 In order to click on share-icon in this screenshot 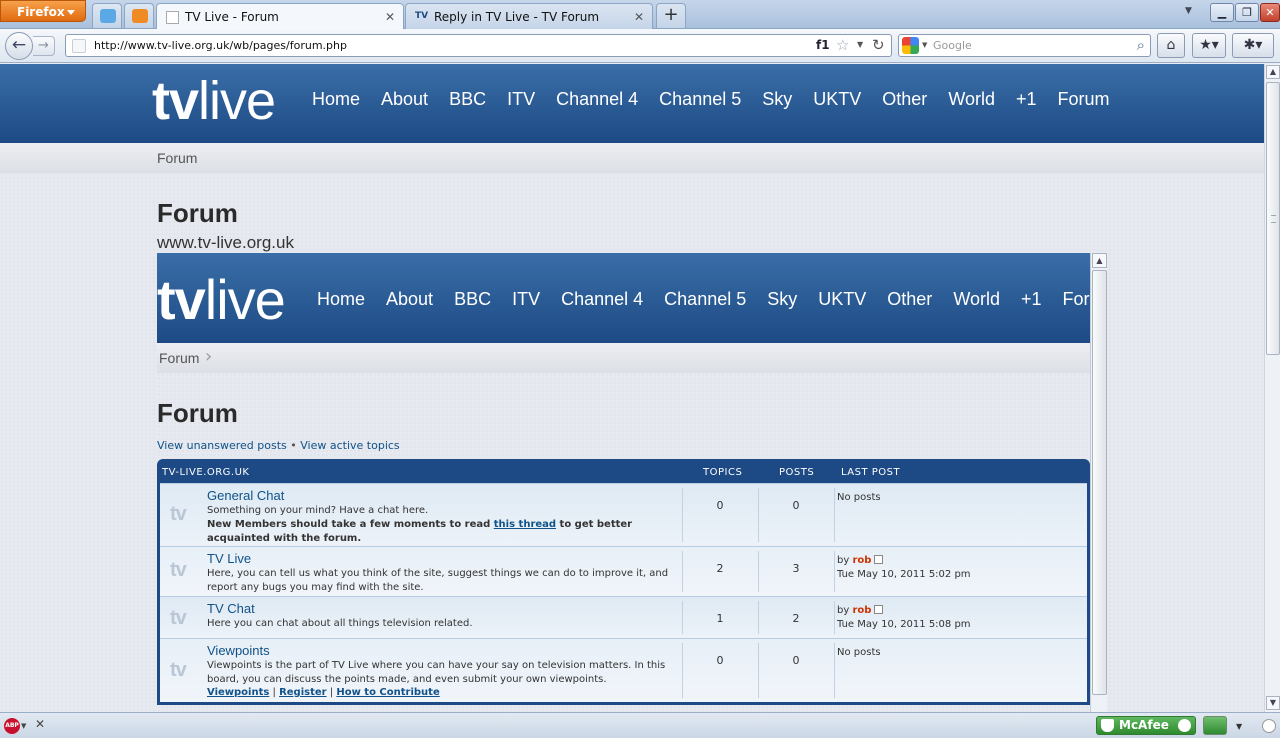, I will do `click(1215, 725)`.